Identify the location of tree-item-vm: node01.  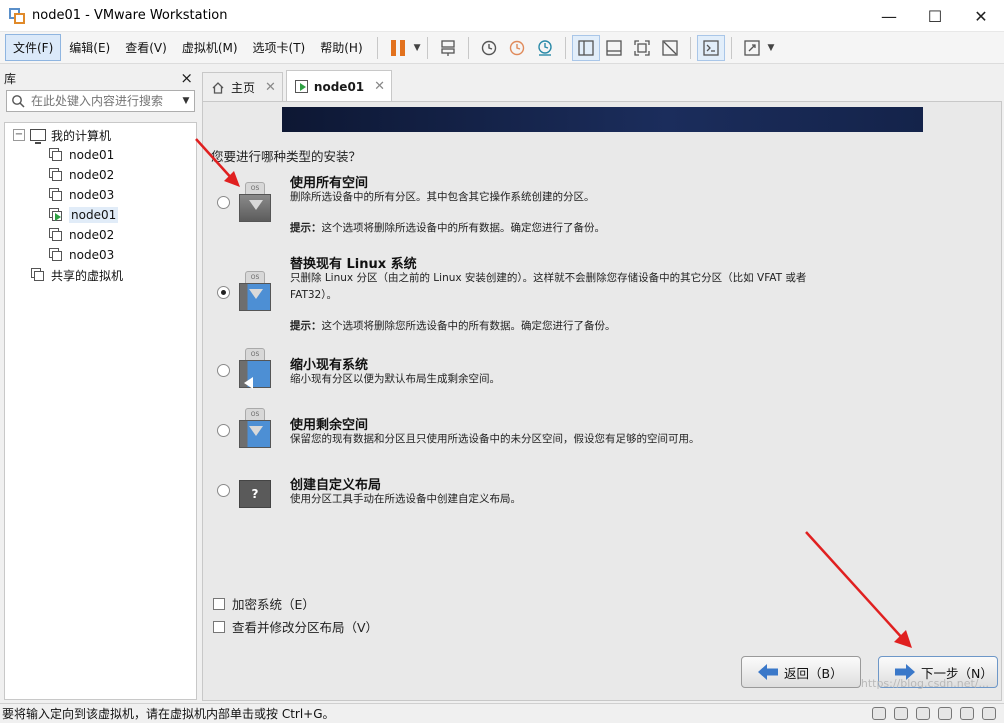
(100, 155).